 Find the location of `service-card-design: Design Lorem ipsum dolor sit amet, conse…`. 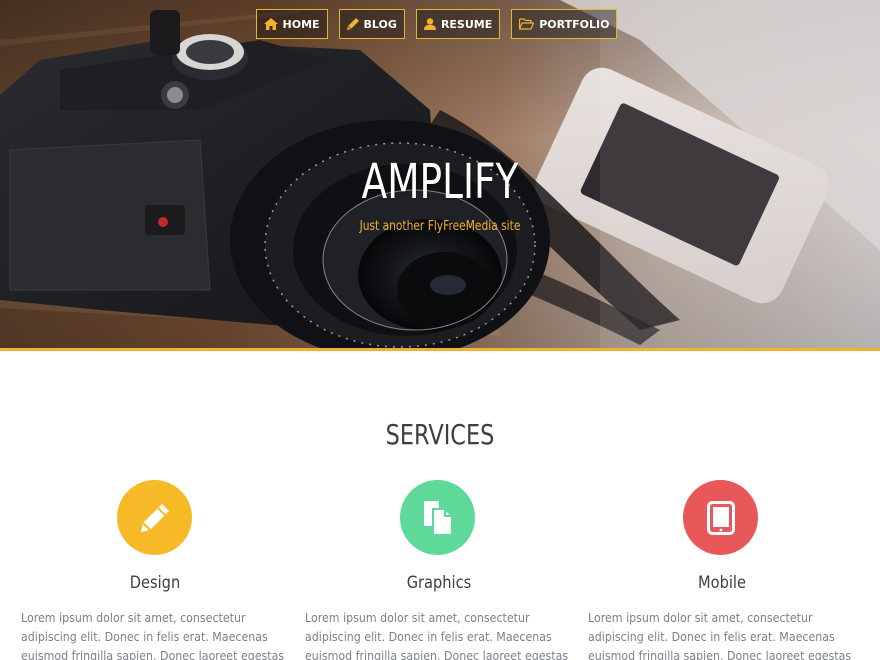

service-card-design: Design Lorem ipsum dolor sit amet, conse… is located at coordinates (155, 570).